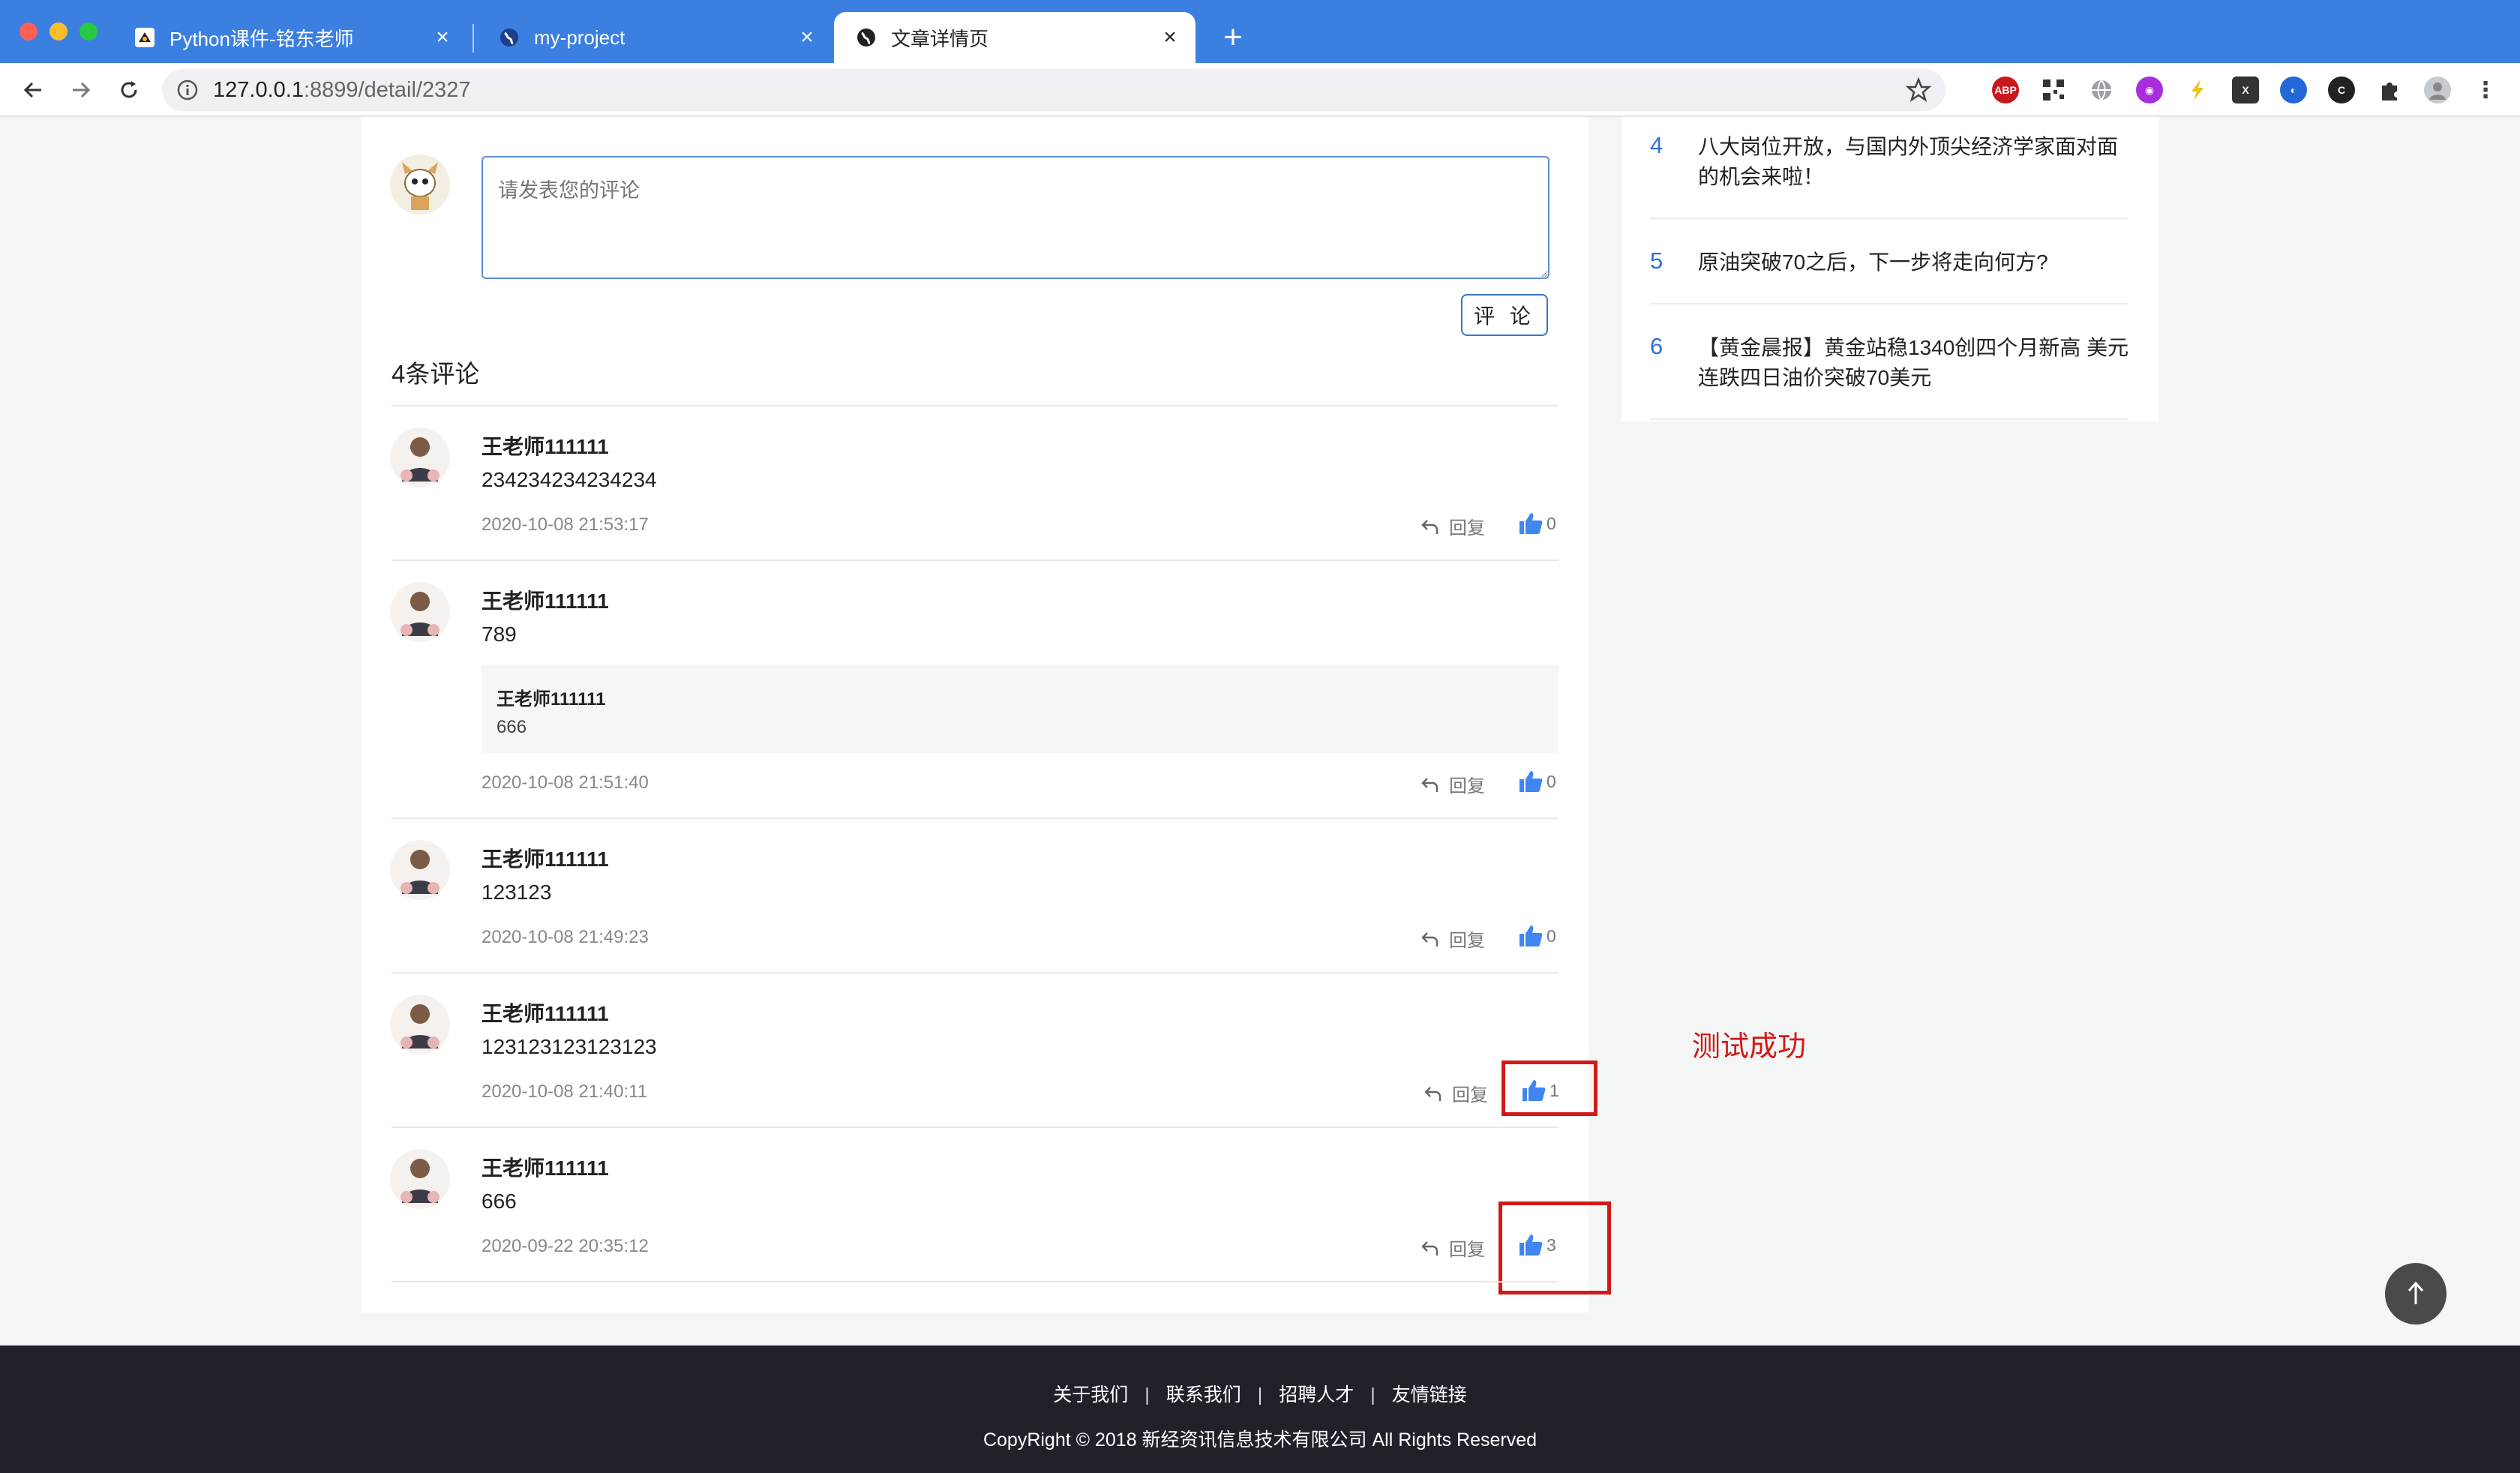  Describe the element at coordinates (1915, 363) in the screenshot. I see `news-title: 【黄金晨报】黄金站稳1340创四个月新高 美元连跌四日油价突破70美元` at that location.